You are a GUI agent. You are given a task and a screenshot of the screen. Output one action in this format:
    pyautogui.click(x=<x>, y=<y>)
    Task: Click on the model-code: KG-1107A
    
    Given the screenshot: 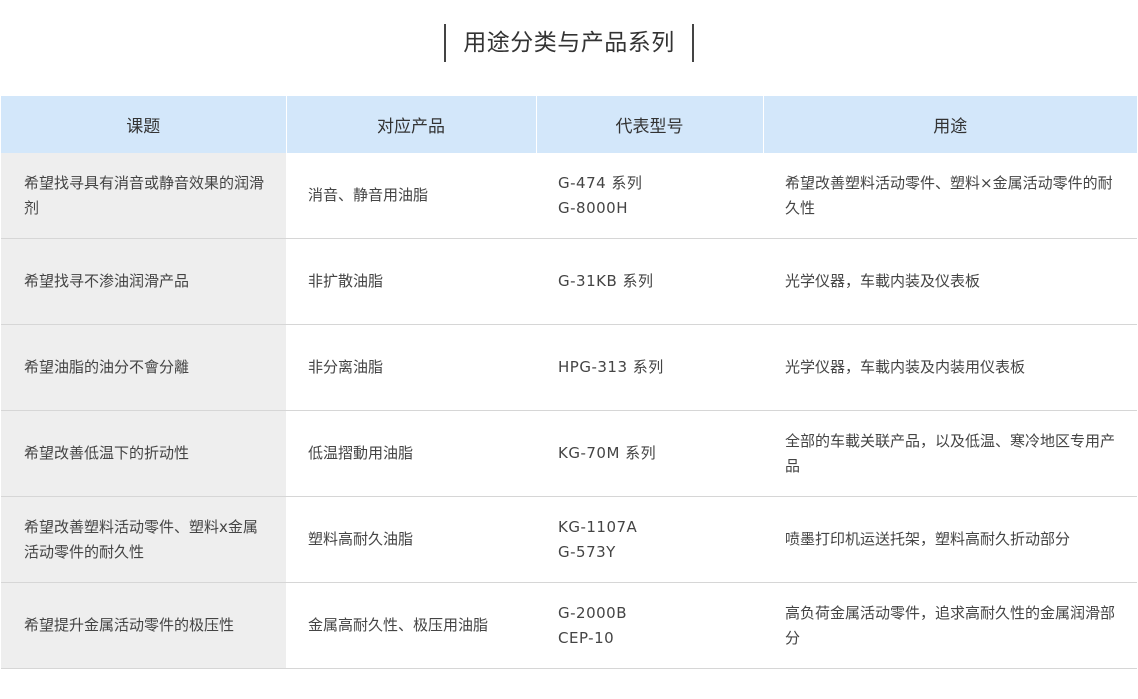 What is the action you would take?
    pyautogui.click(x=598, y=526)
    